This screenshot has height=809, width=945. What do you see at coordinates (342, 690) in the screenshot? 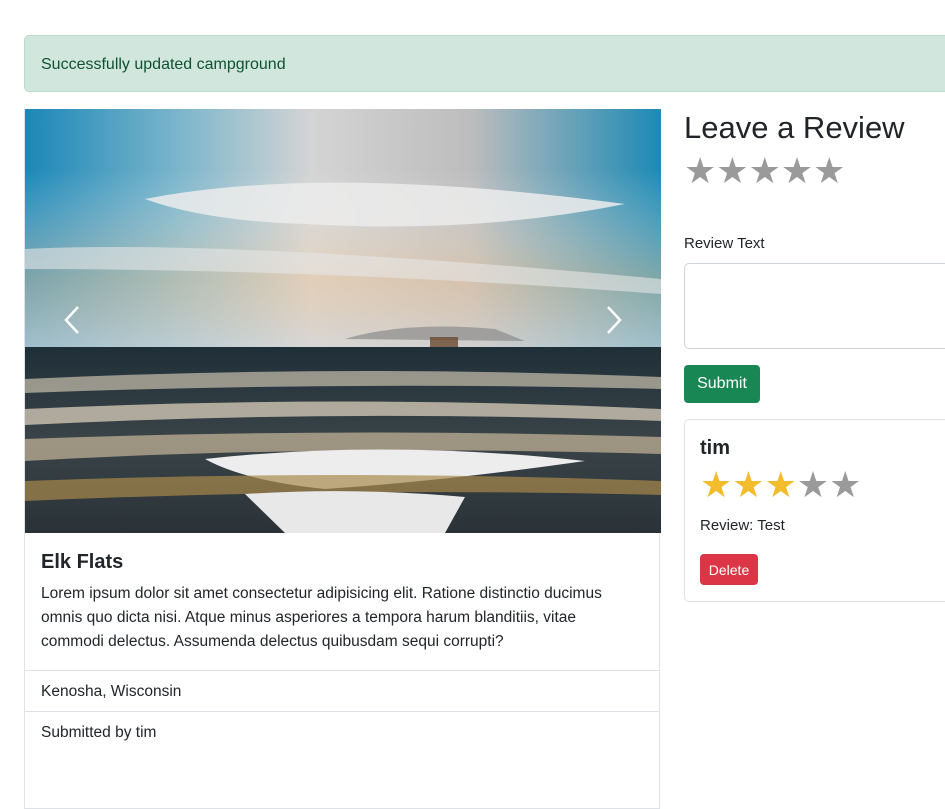
I see `campground-location: Kenosha, Wisconsin` at bounding box center [342, 690].